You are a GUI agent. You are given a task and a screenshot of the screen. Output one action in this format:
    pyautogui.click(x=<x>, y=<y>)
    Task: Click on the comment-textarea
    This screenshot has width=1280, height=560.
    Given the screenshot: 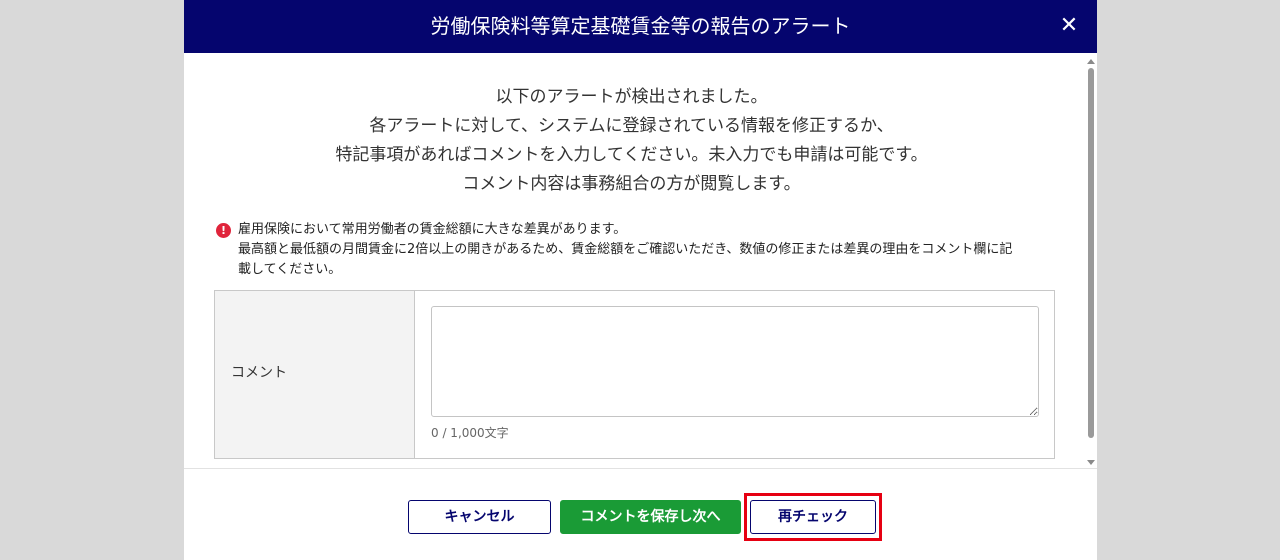 What is the action you would take?
    pyautogui.click(x=735, y=361)
    